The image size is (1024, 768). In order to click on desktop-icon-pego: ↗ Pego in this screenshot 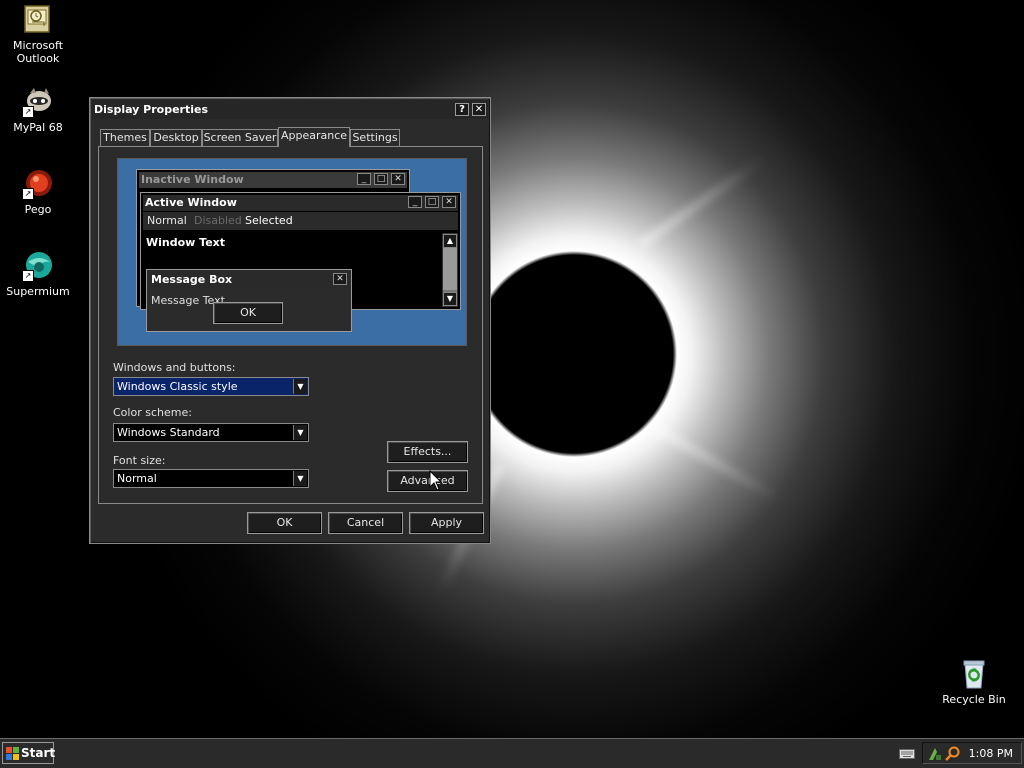, I will do `click(38, 192)`.